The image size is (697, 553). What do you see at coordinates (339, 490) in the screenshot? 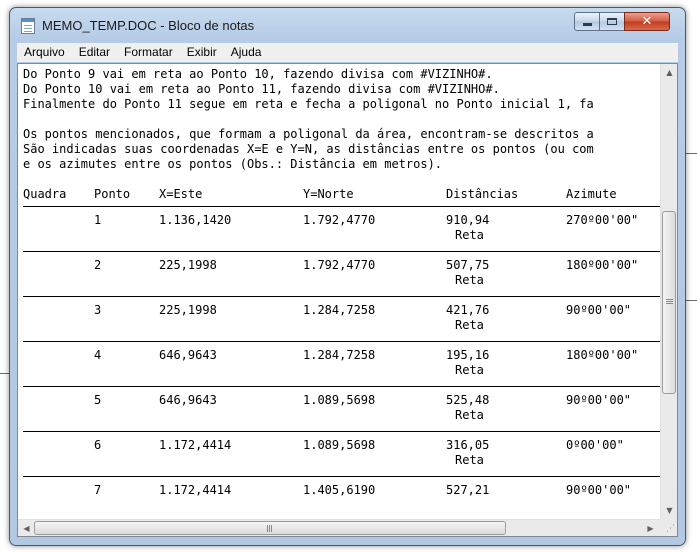
I see `cell-y-norte: 1.405,6190` at bounding box center [339, 490].